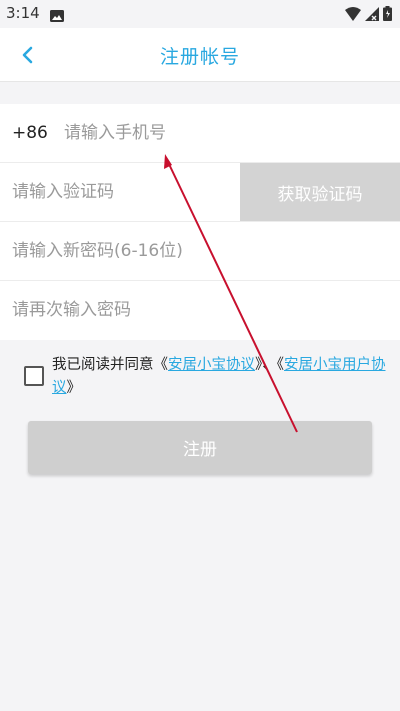  I want to click on confirm-password-input, so click(200, 310).